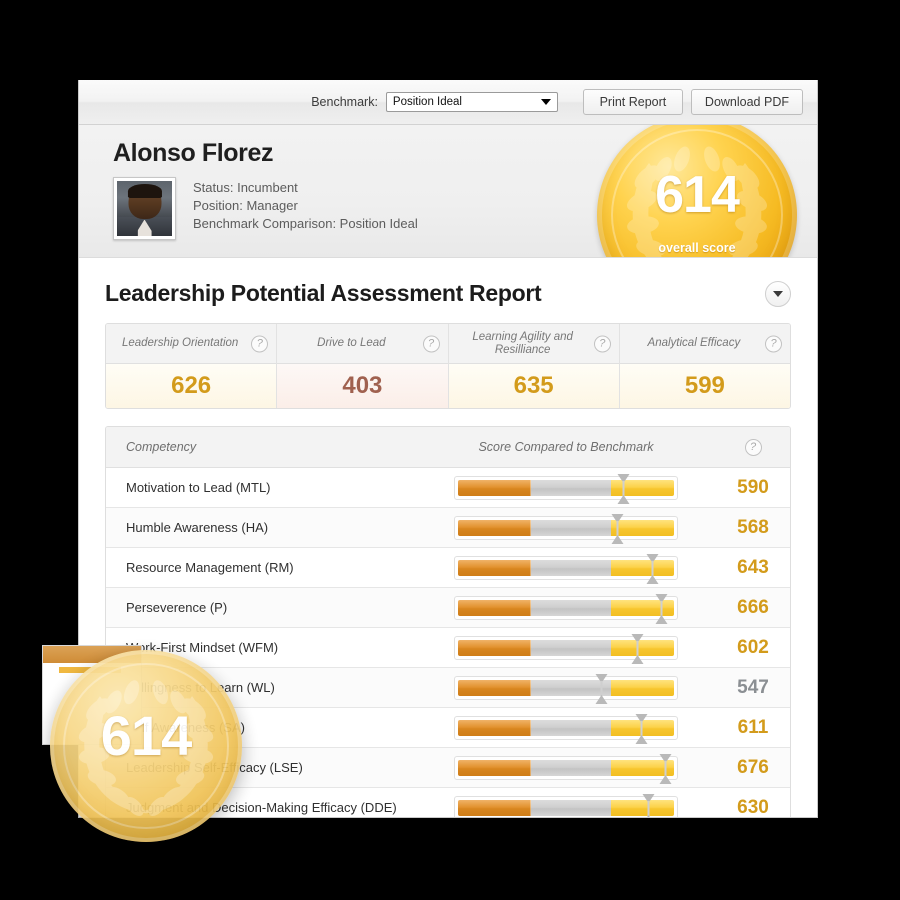 This screenshot has height=900, width=900. I want to click on competency-table-header: Competency Score Compared to Benchmark ?, so click(448, 447).